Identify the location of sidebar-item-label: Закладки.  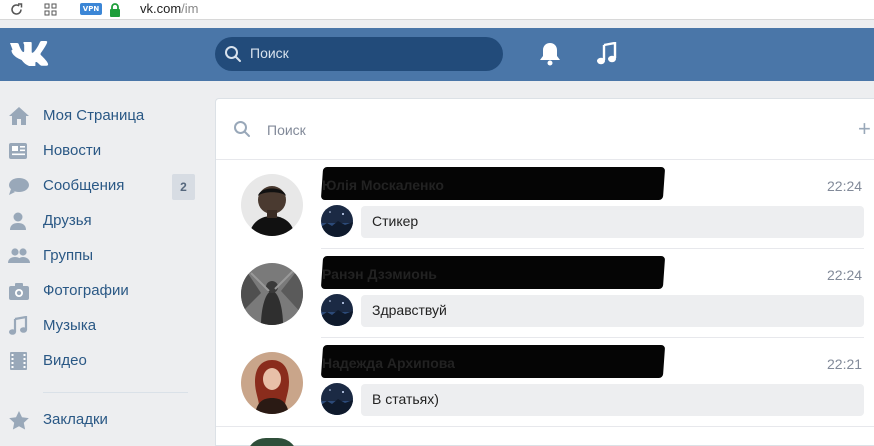
(75, 419).